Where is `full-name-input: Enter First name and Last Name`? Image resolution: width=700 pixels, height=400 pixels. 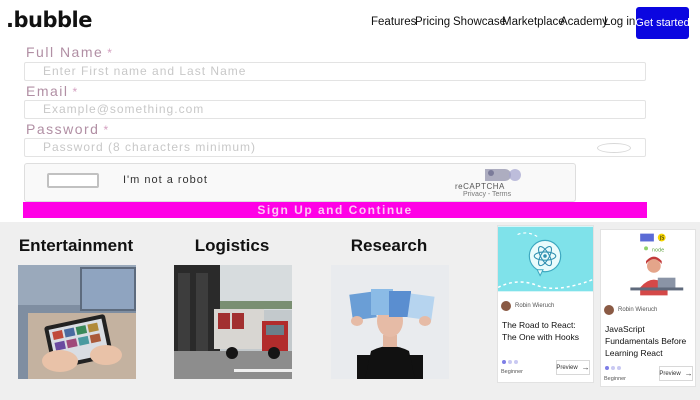 full-name-input: Enter First name and Last Name is located at coordinates (335, 71).